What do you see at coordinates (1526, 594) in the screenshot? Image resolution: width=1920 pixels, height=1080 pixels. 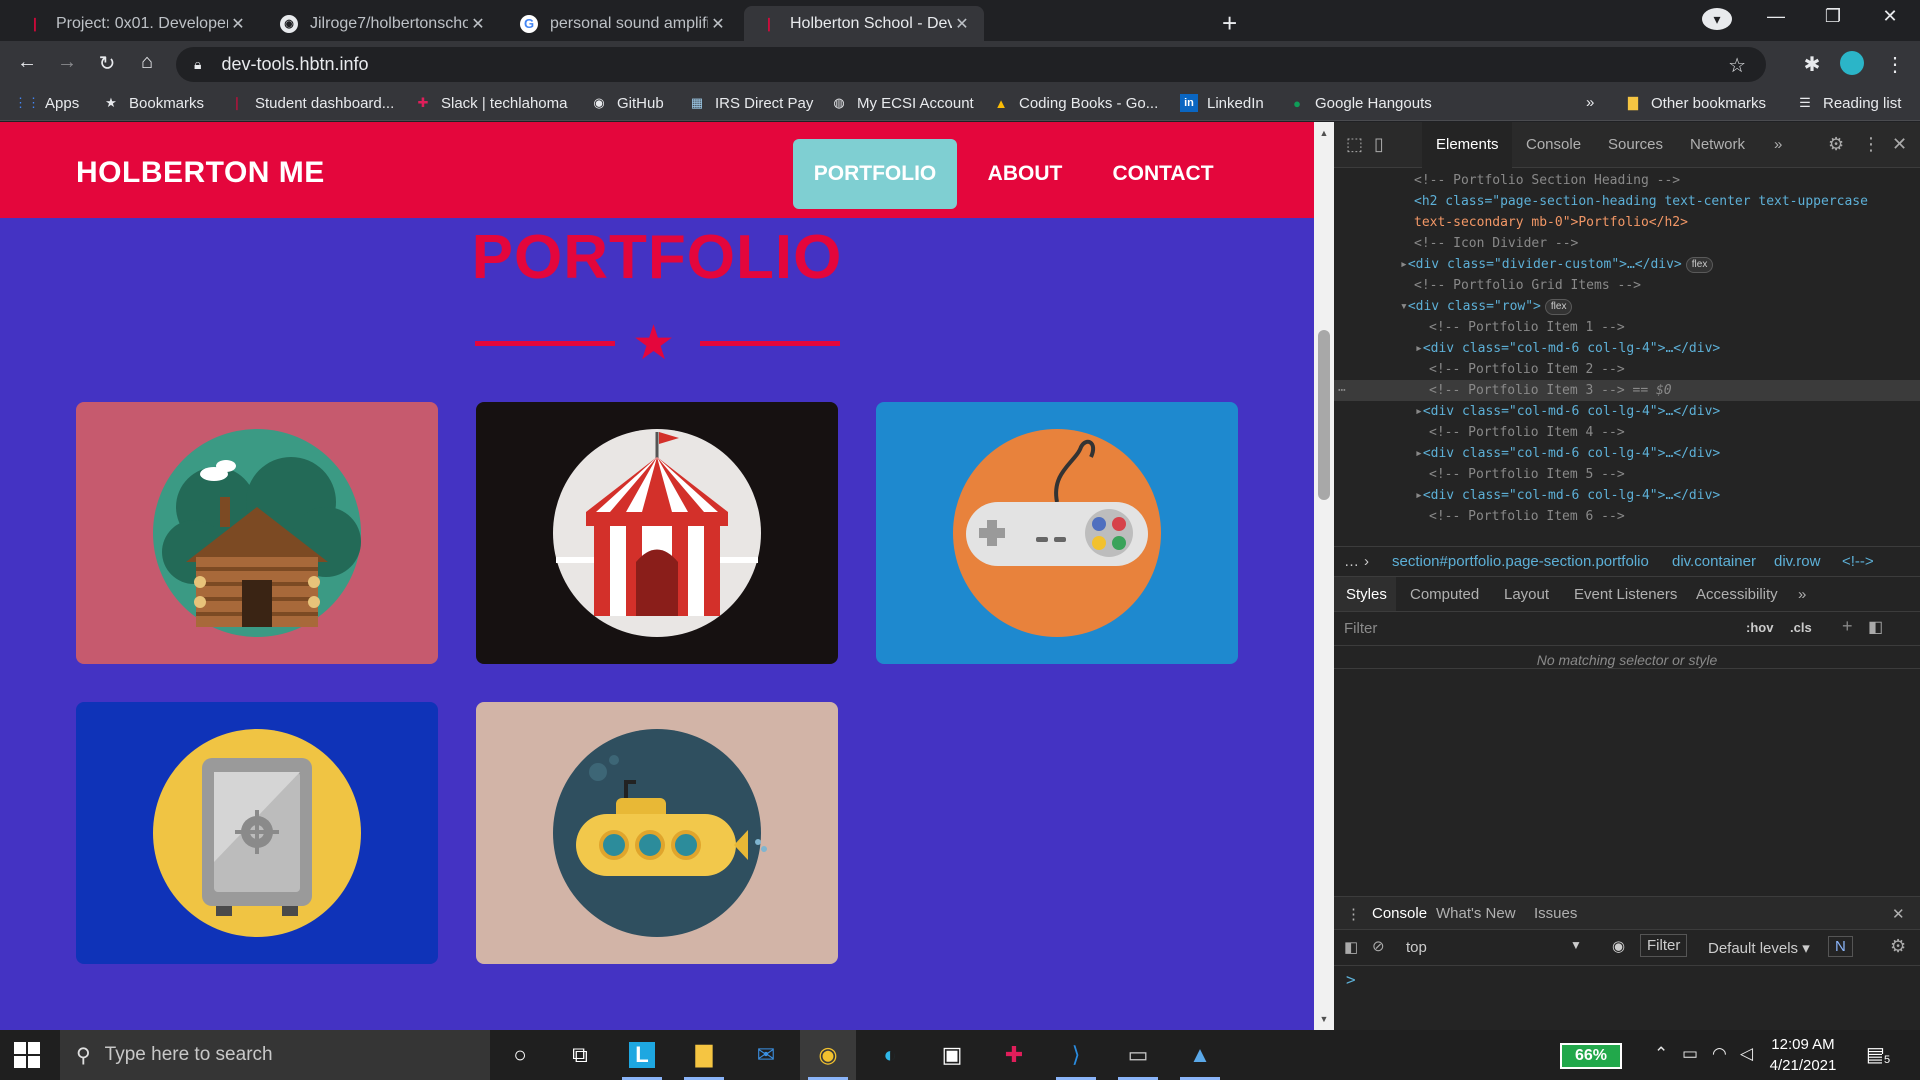 I see `tab-layout: Layout` at bounding box center [1526, 594].